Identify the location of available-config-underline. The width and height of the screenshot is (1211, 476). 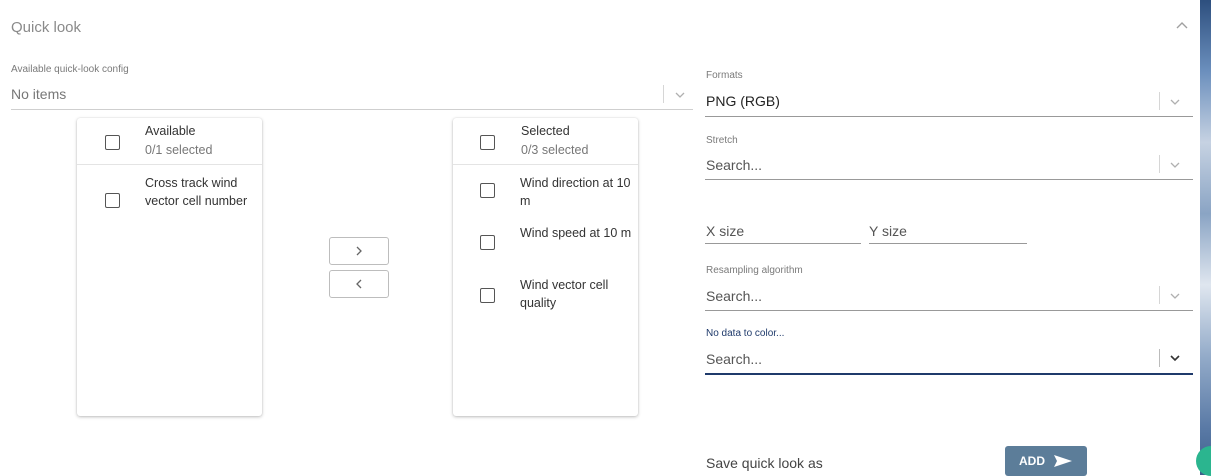
(352, 109).